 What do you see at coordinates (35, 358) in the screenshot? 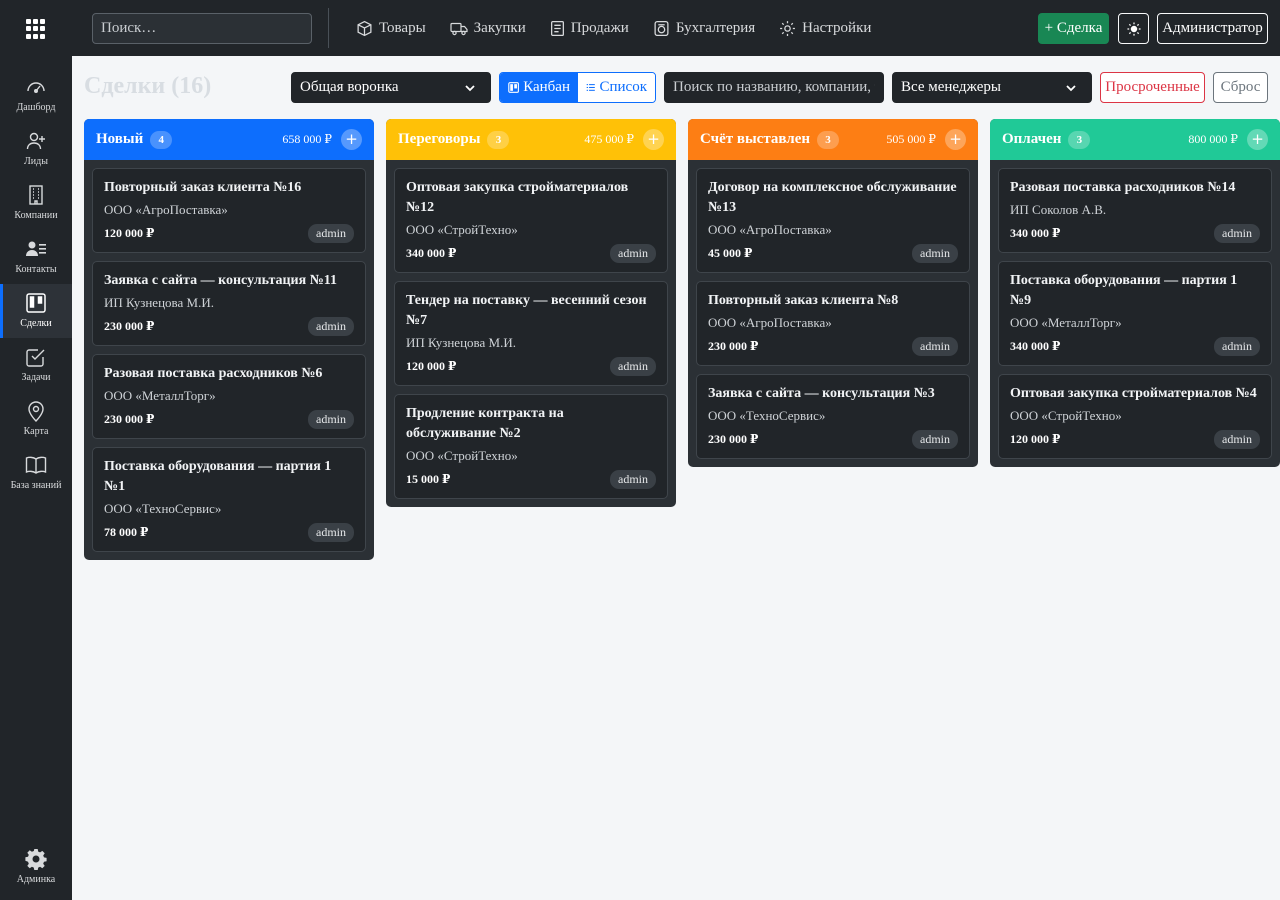
I see `check-square-icon` at bounding box center [35, 358].